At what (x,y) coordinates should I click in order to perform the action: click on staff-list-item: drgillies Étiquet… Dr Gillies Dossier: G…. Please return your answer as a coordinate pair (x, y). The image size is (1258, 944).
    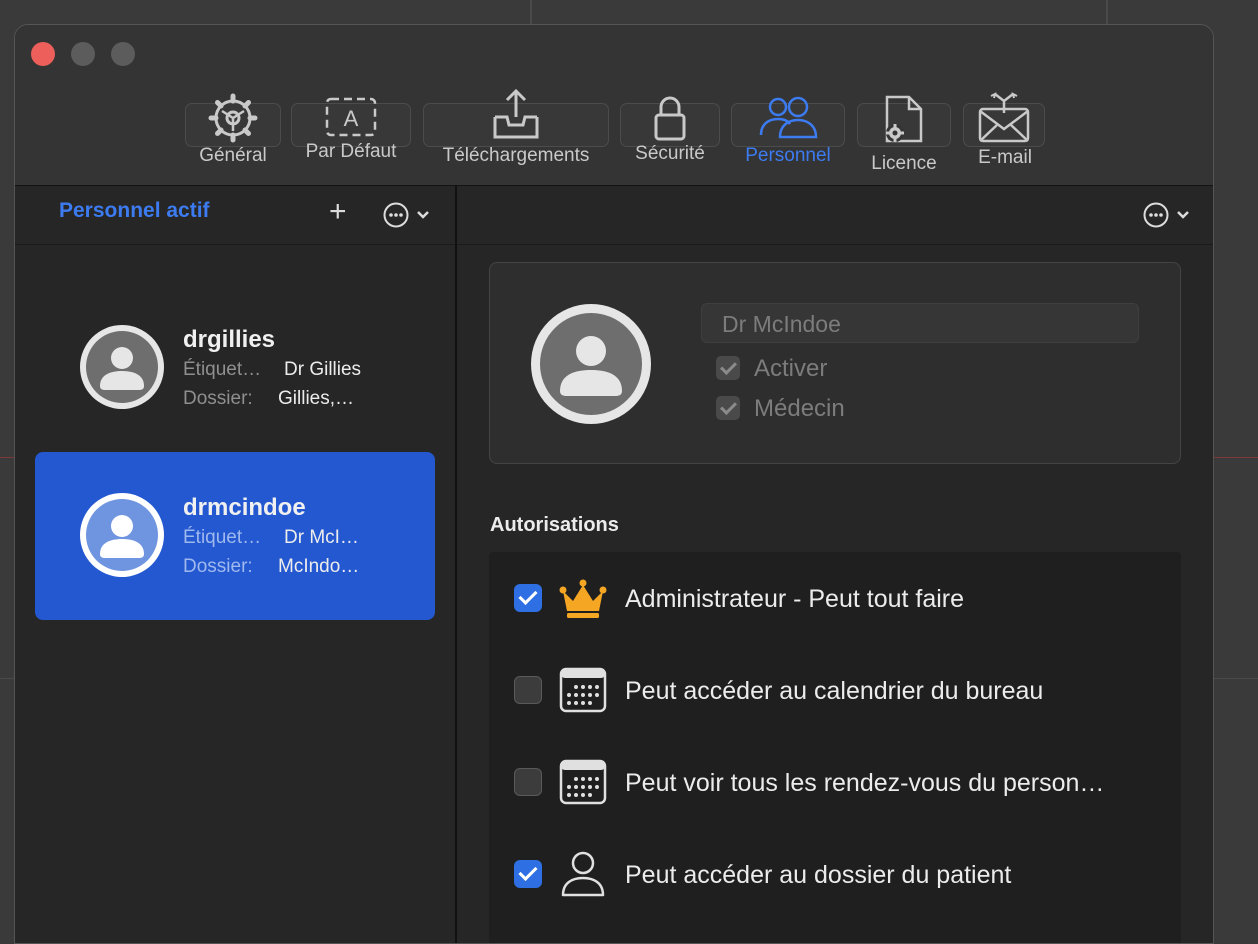
    Looking at the image, I should click on (235, 368).